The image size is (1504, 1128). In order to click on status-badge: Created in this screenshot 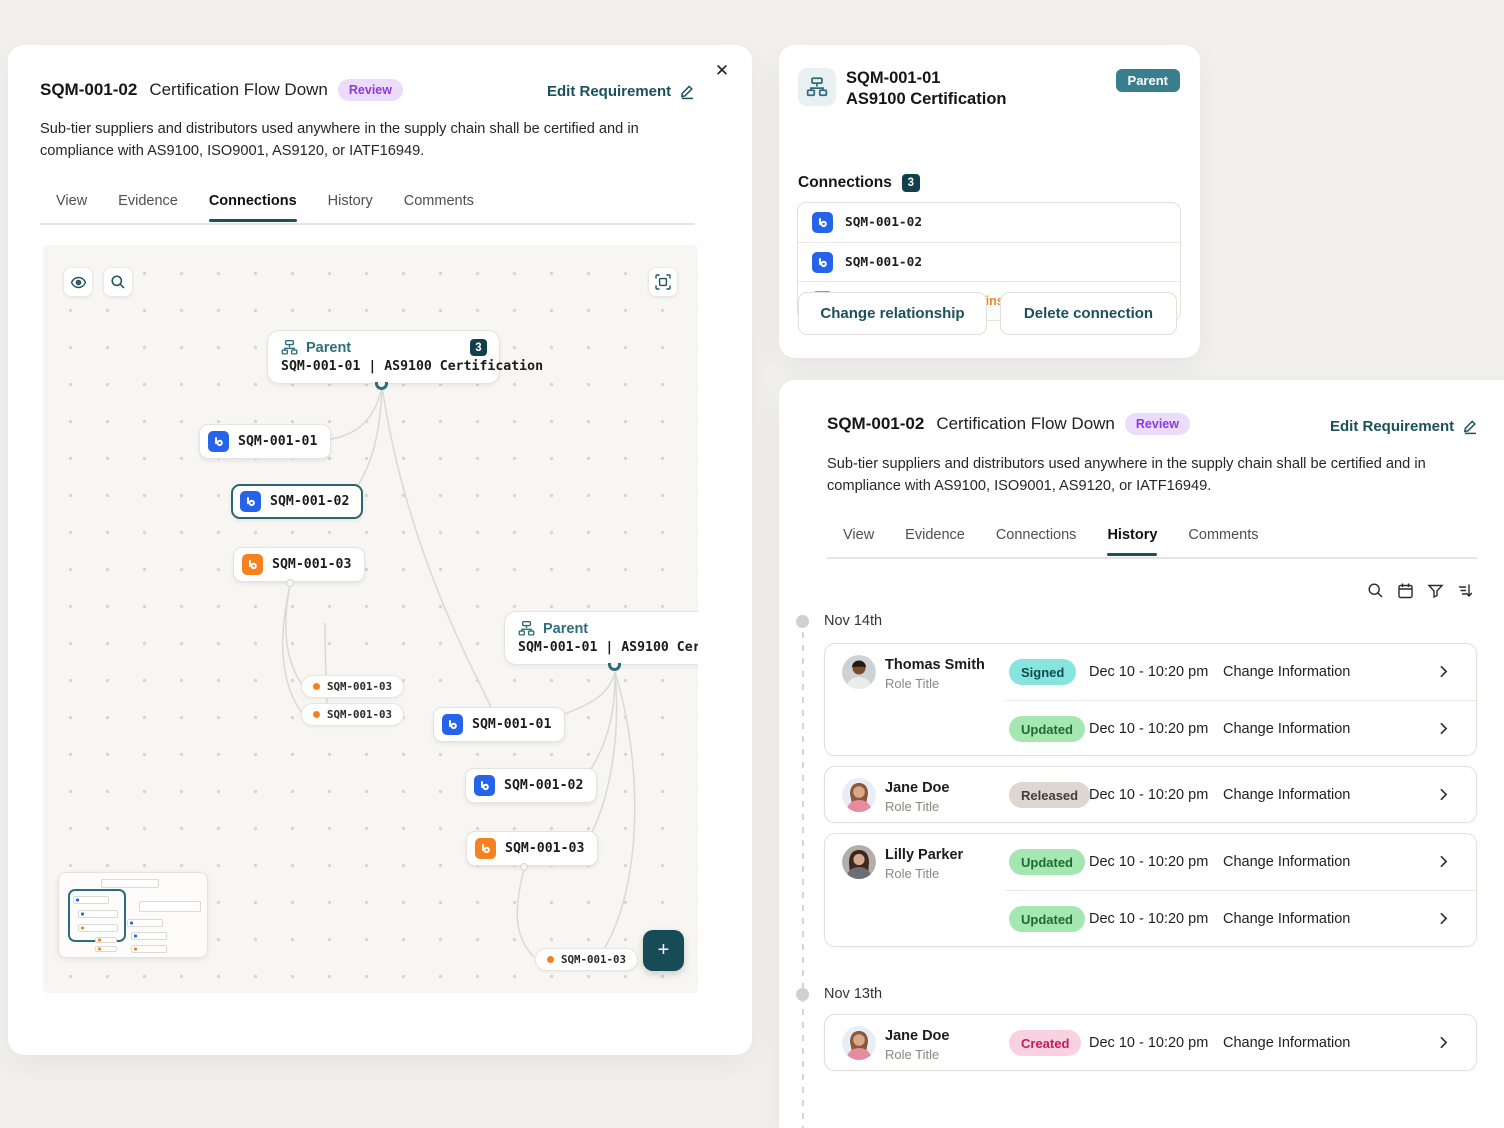, I will do `click(1045, 1043)`.